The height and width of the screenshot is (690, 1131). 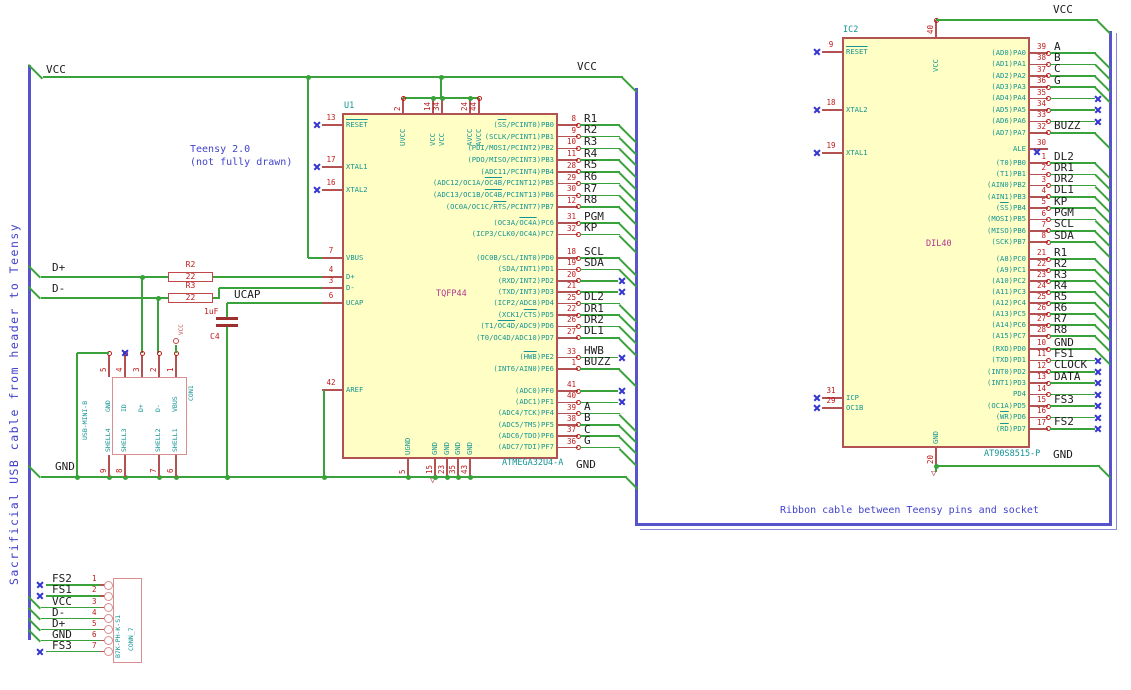 What do you see at coordinates (878, 529) in the screenshot?
I see `ribbon-box-bottom` at bounding box center [878, 529].